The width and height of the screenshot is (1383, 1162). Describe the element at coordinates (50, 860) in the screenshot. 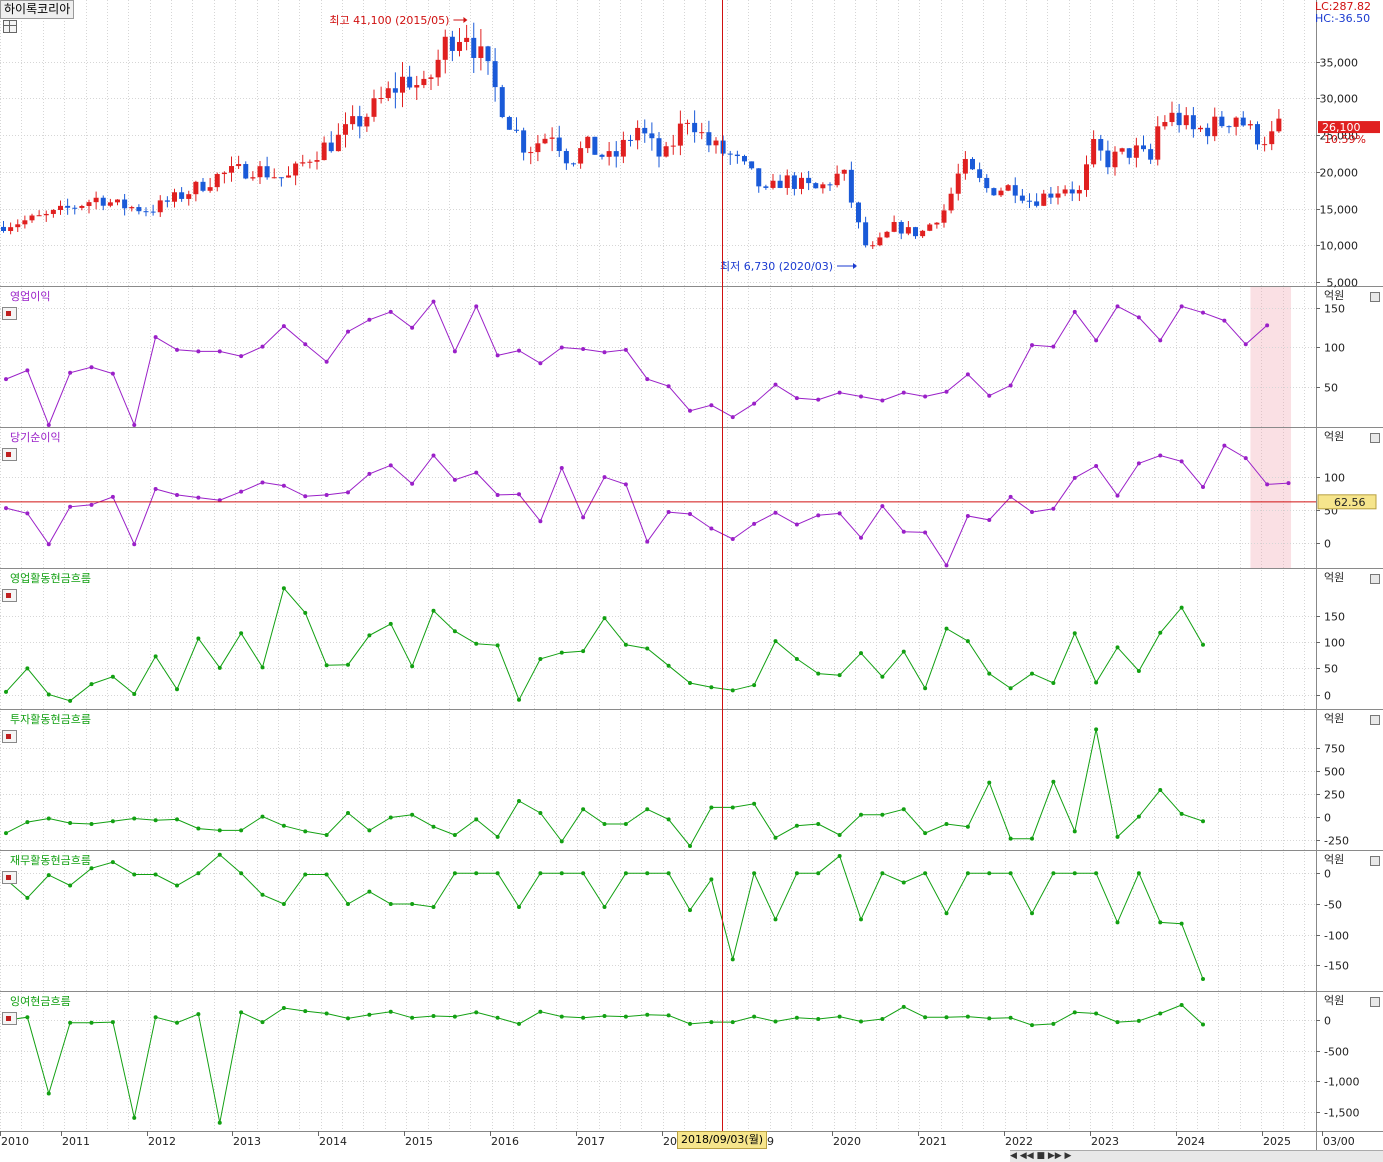

I see `panel-title-financing-cf: 재무활동현금흐름` at that location.